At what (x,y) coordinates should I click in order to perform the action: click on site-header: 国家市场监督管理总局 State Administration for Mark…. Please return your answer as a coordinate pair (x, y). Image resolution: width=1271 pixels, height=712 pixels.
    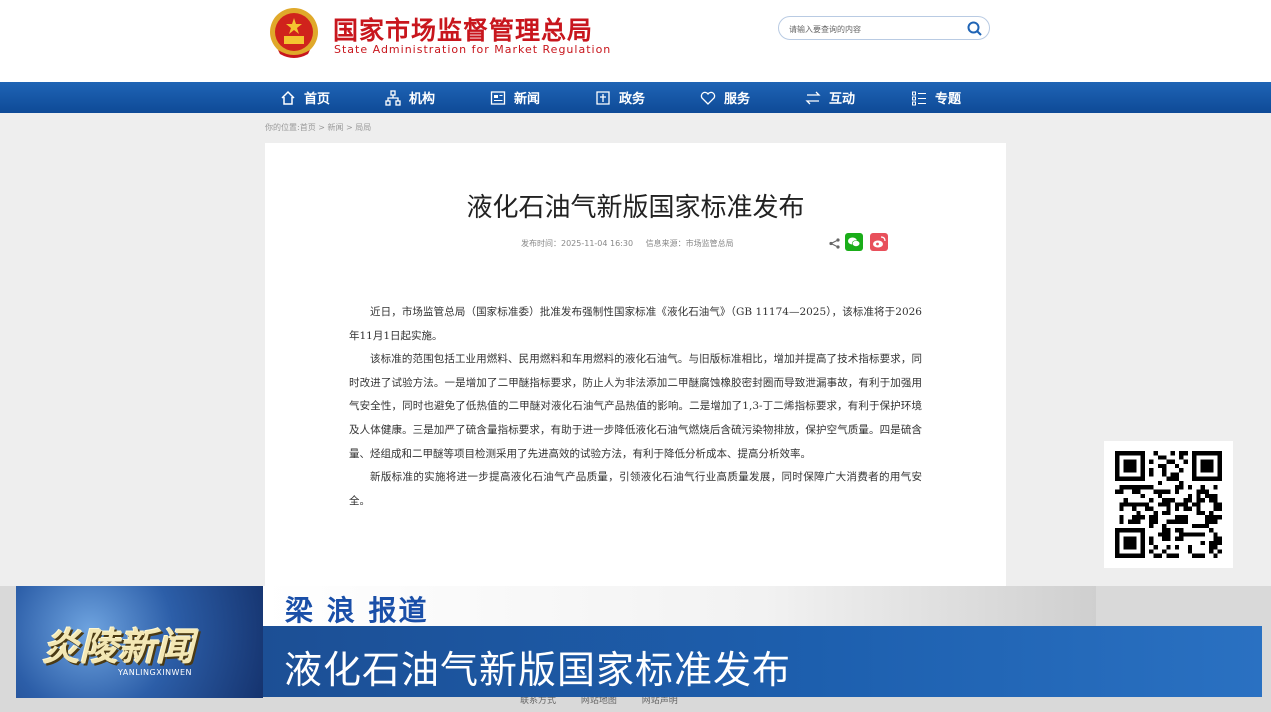
    Looking at the image, I should click on (635, 41).